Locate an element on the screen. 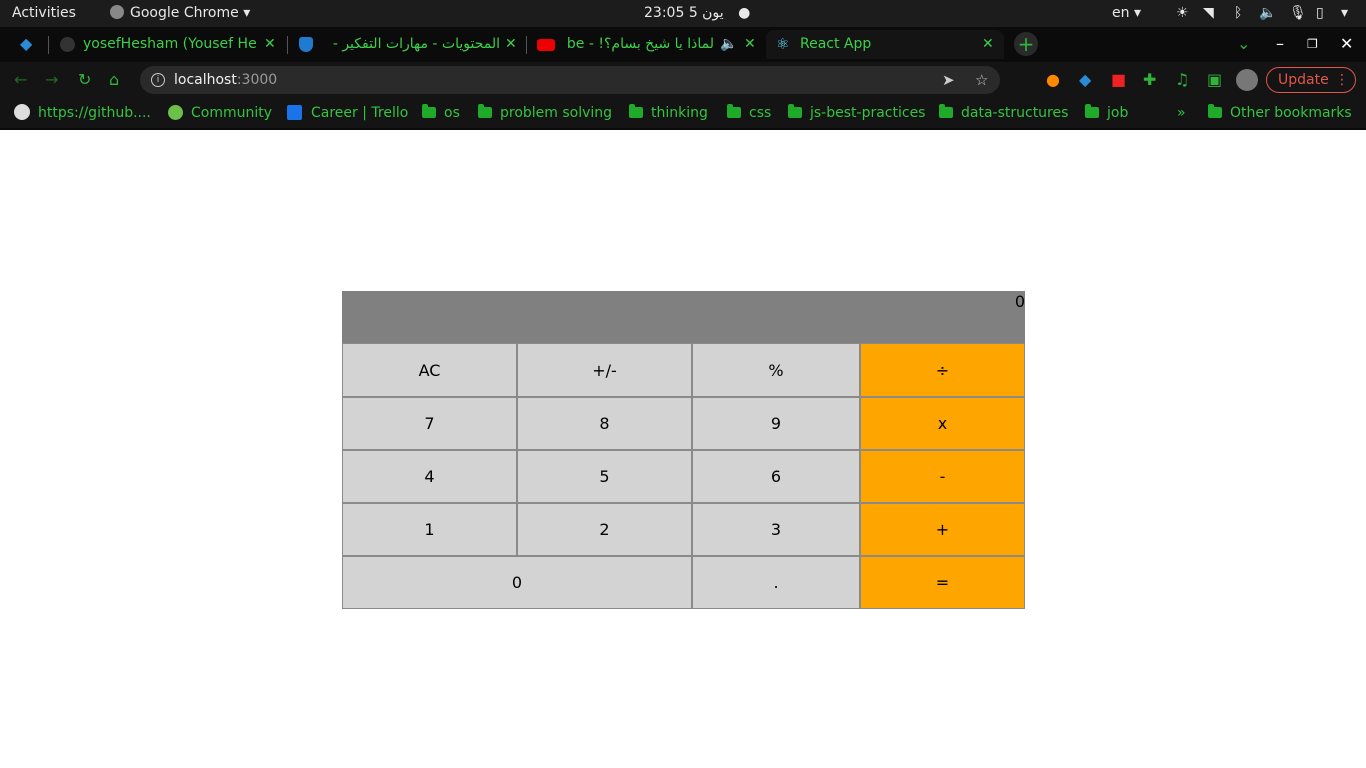  subtract-button: - is located at coordinates (942, 476).